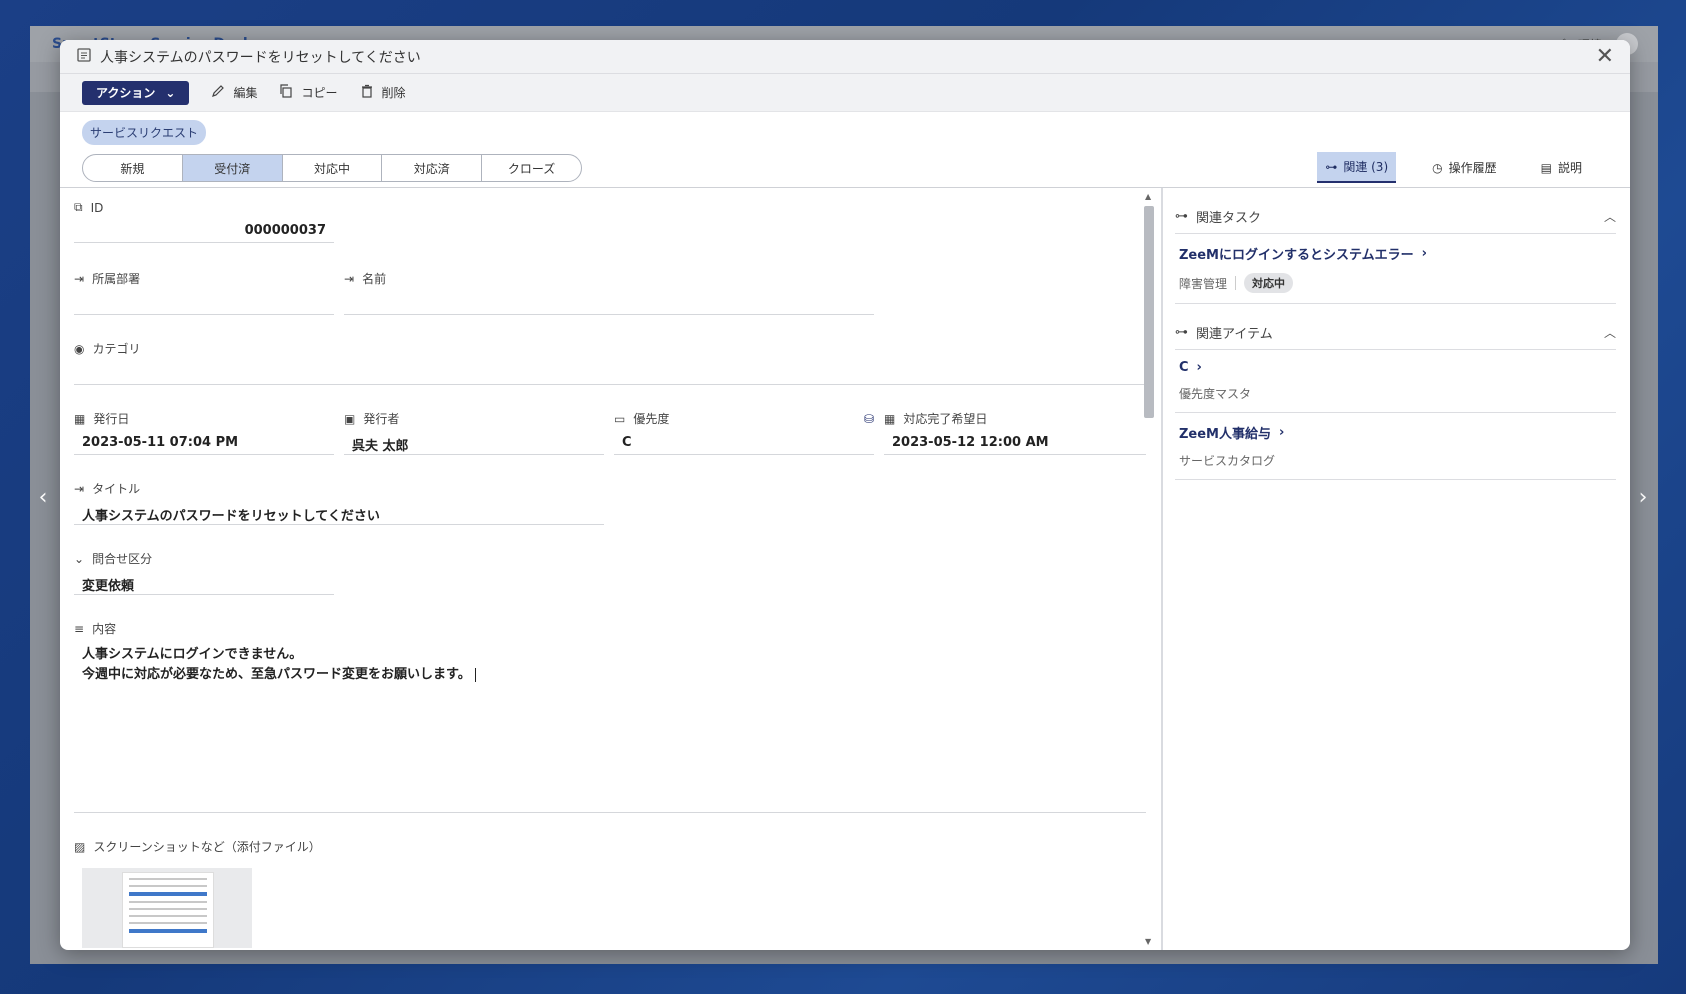 This screenshot has width=1686, height=994. I want to click on copy-button: コピー, so click(308, 92).